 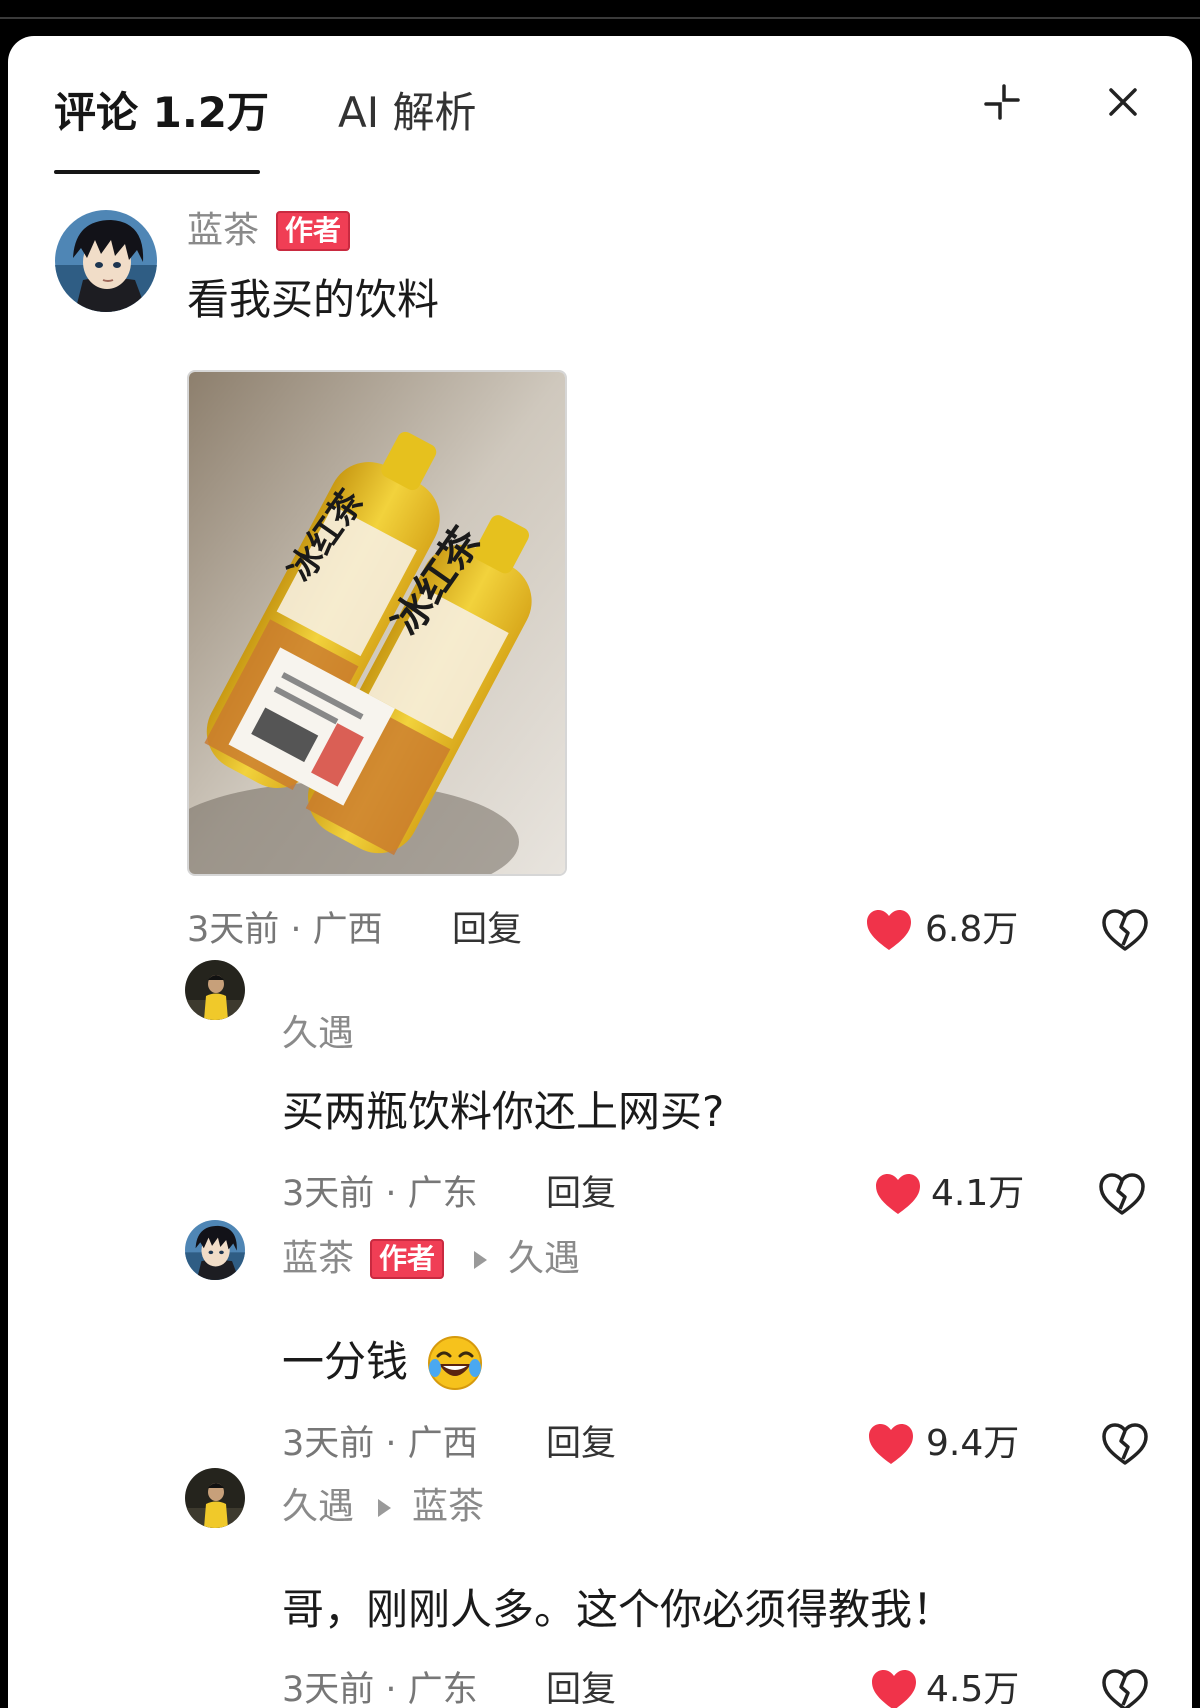 What do you see at coordinates (407, 113) in the screenshot?
I see `tab-ai-analysis: AI 解析` at bounding box center [407, 113].